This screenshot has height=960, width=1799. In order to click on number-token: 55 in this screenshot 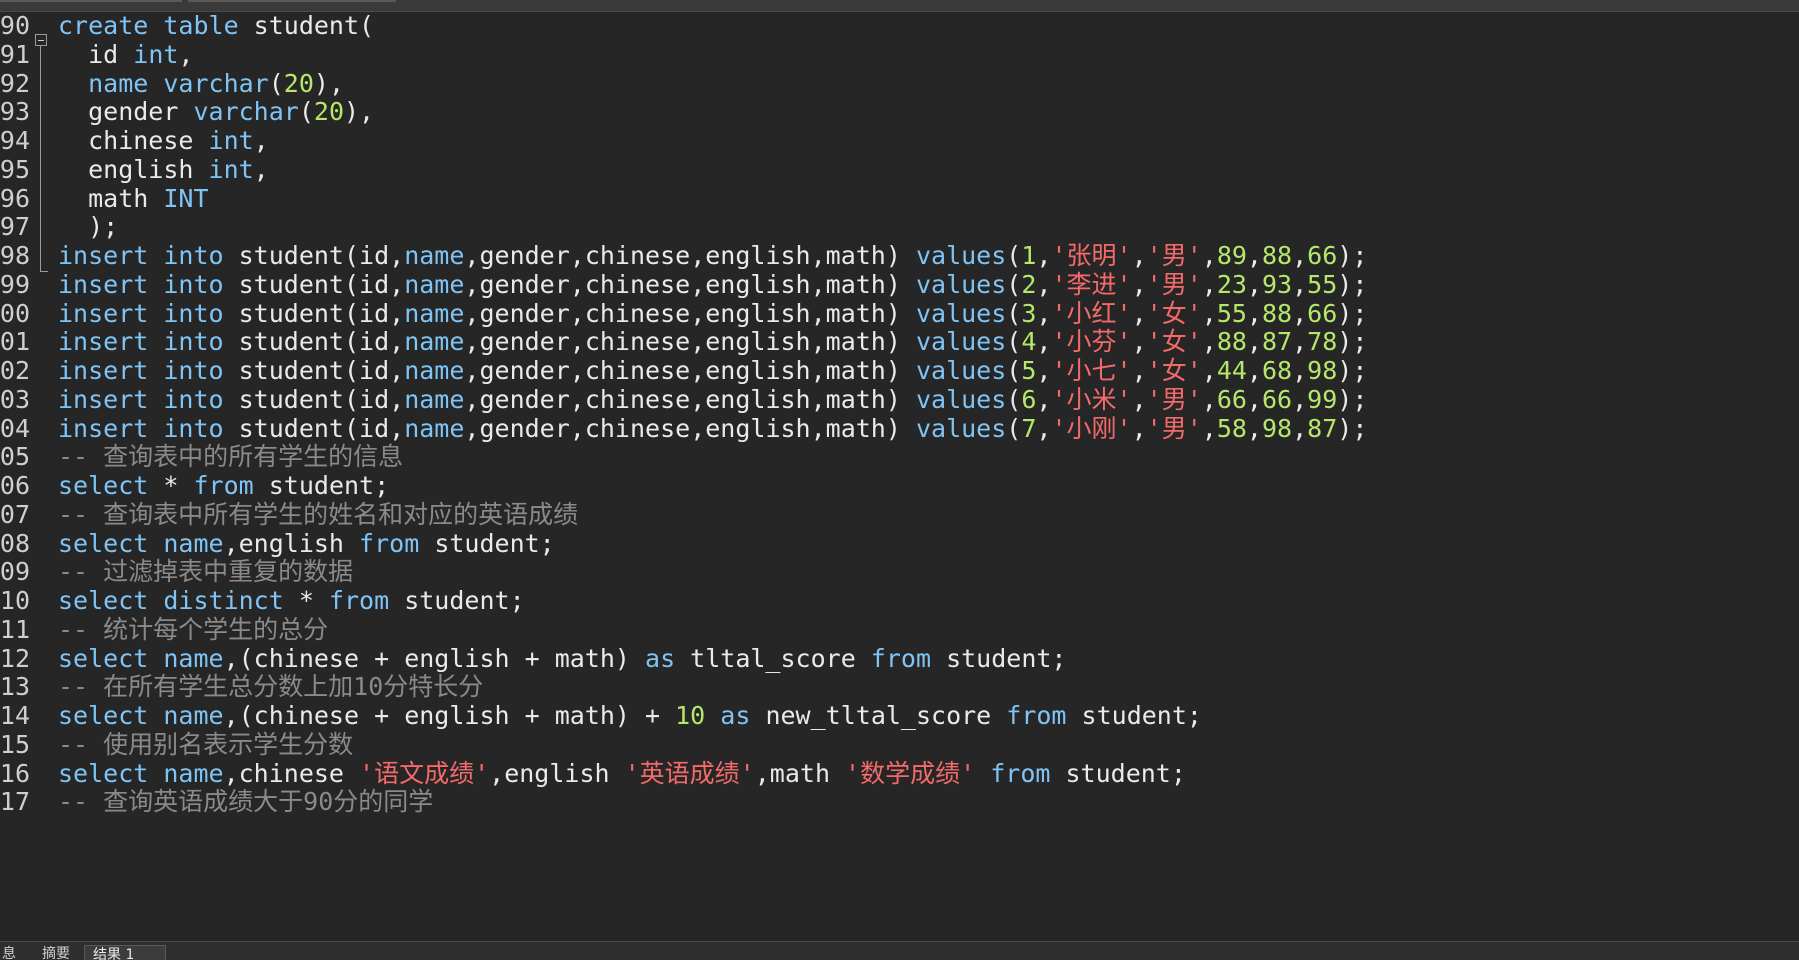, I will do `click(1322, 284)`.